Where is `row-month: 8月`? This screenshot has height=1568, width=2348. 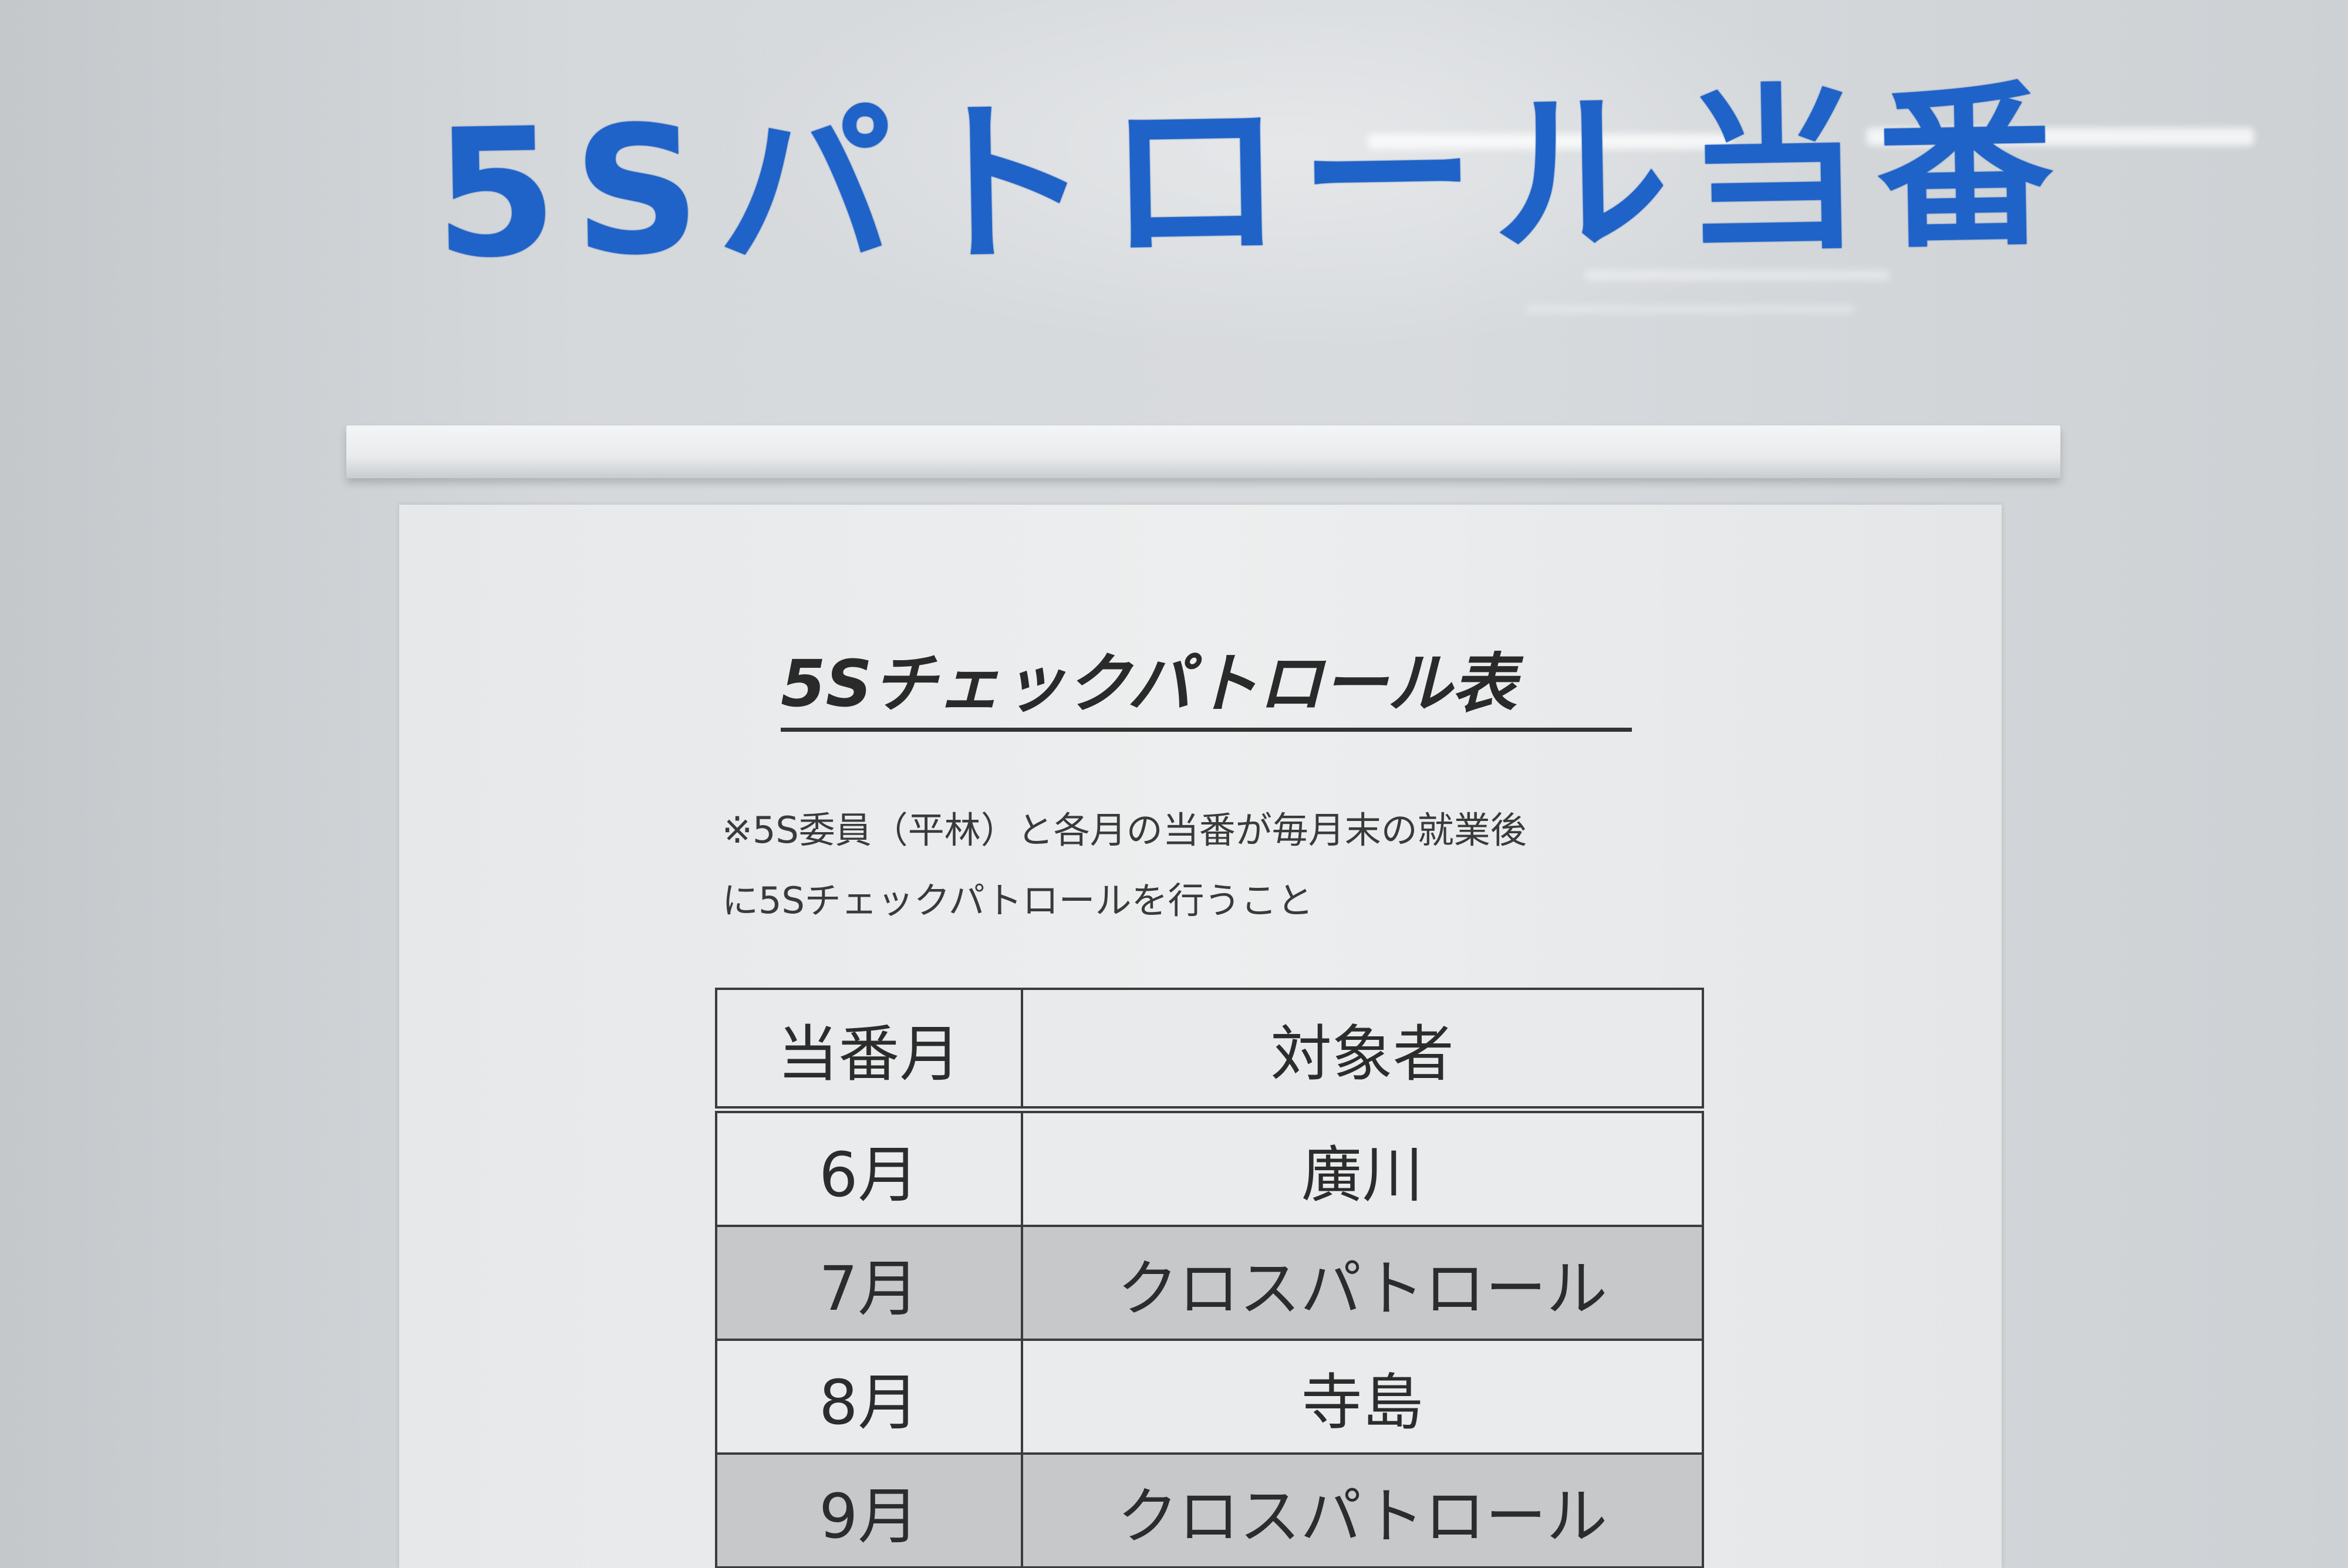
row-month: 8月 is located at coordinates (869, 1397).